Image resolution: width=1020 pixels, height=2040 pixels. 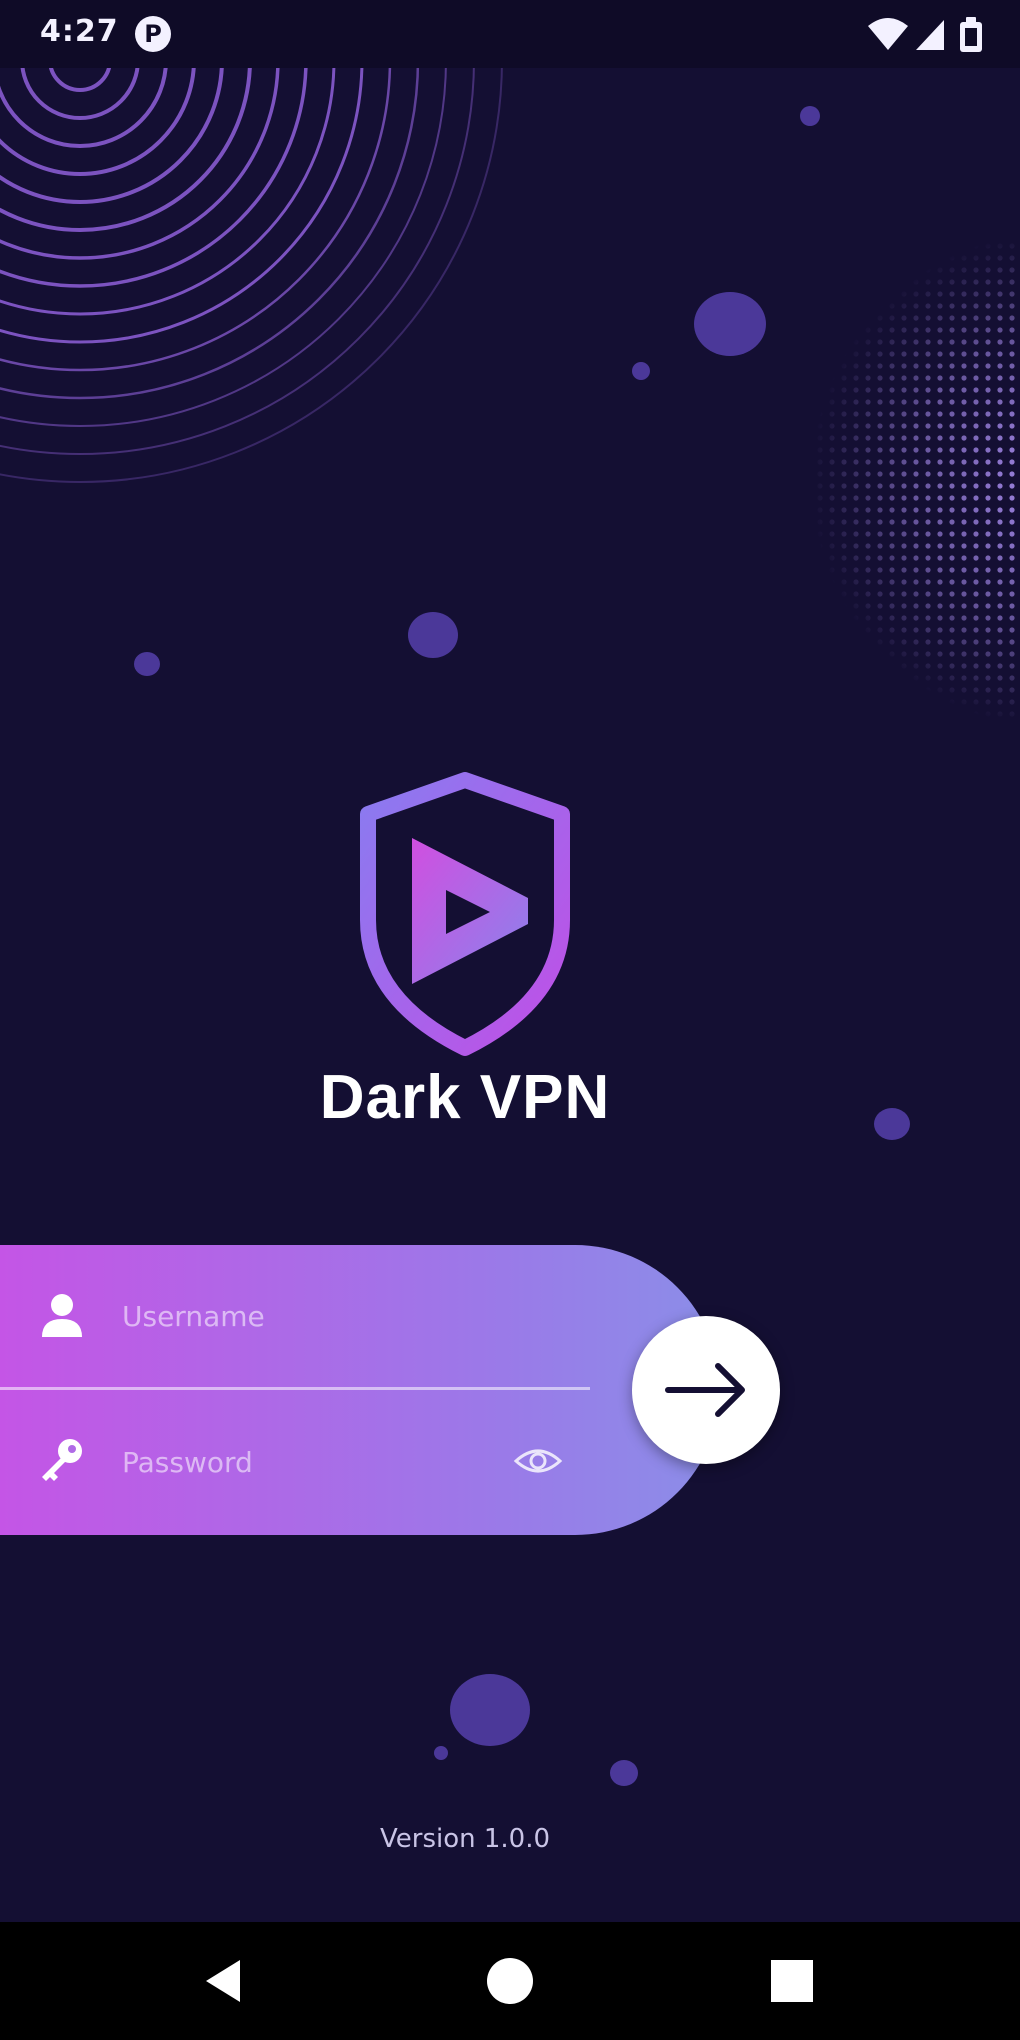 I want to click on password-field, so click(x=300, y=1462).